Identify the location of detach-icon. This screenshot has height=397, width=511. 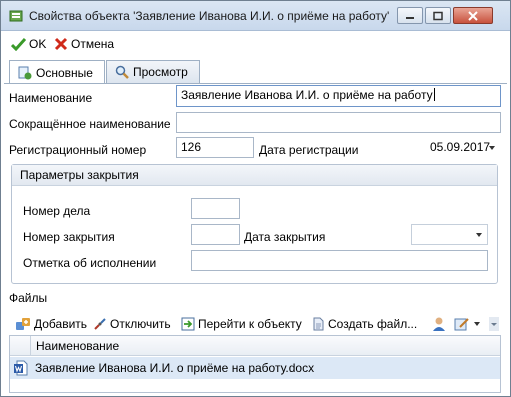
(100, 324).